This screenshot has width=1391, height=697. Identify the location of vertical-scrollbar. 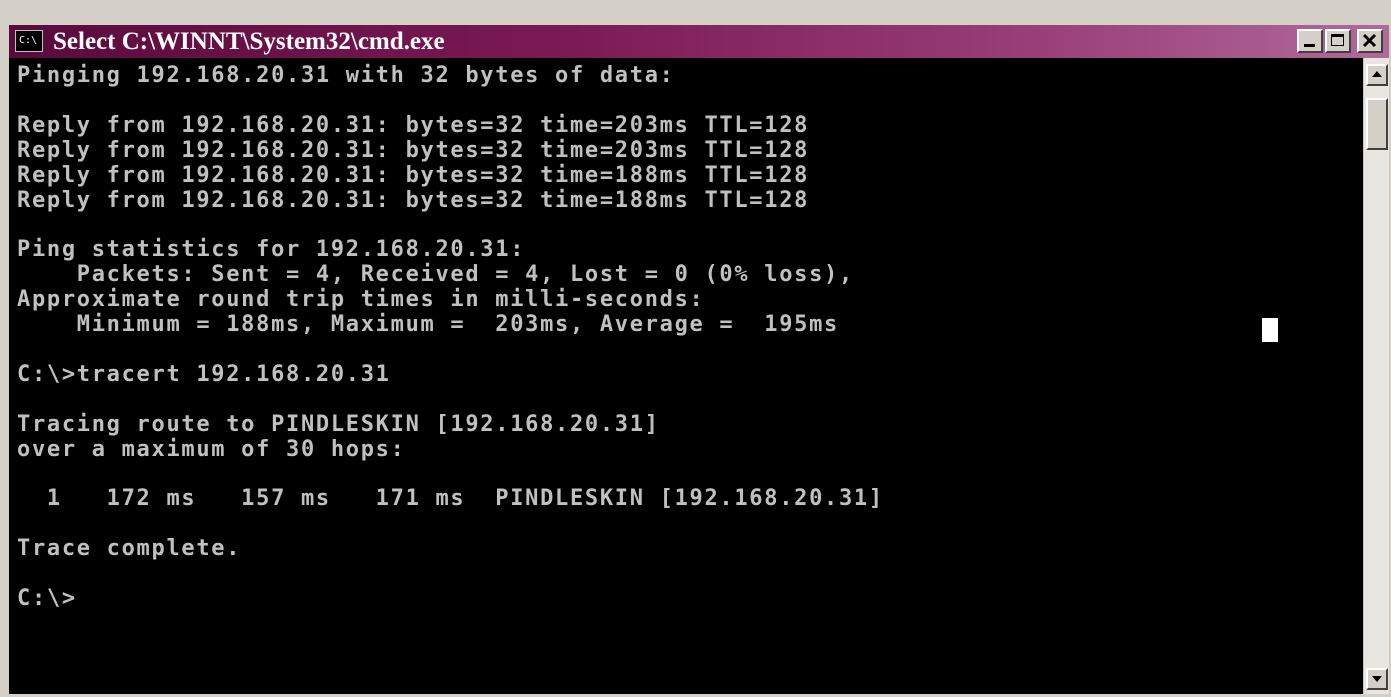
(1376, 376).